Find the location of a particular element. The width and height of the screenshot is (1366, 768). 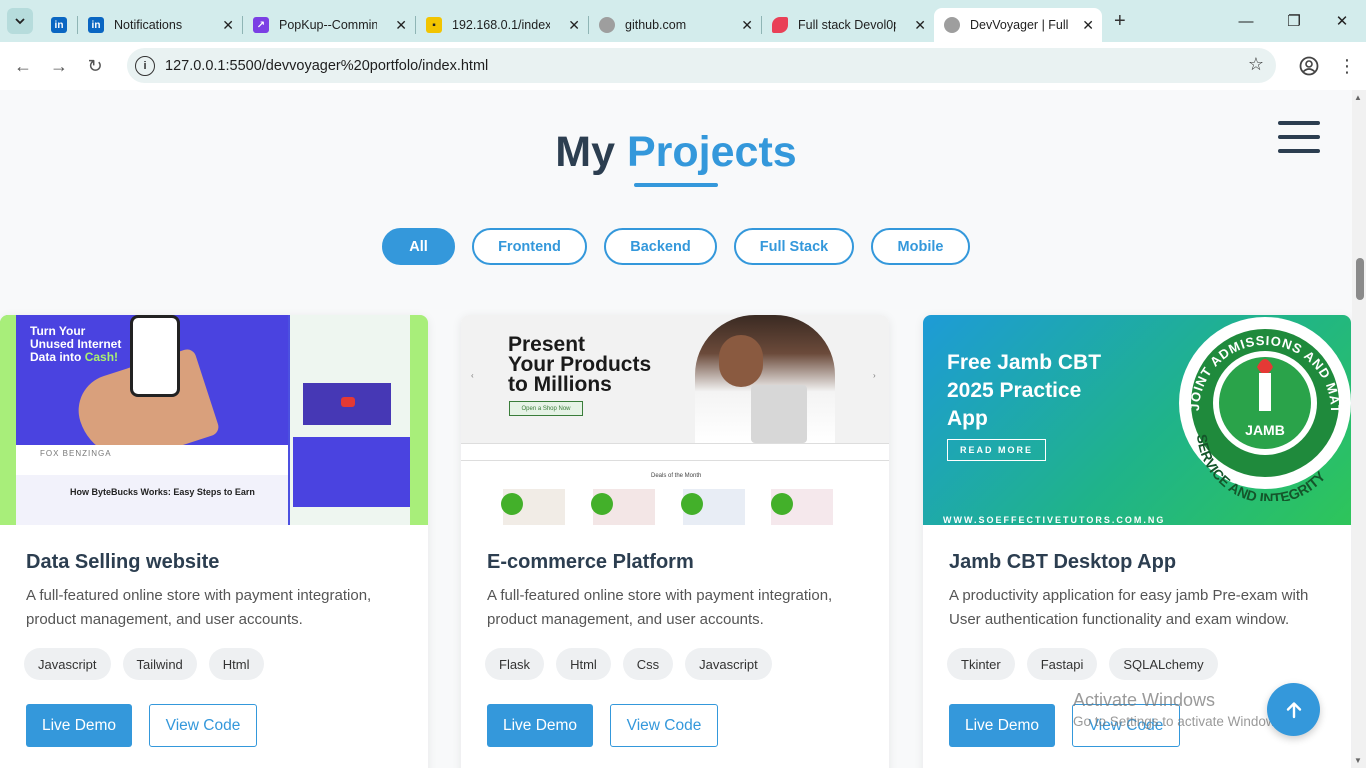

project-title: Jamb CBT Desktop App is located at coordinates (1063, 562).